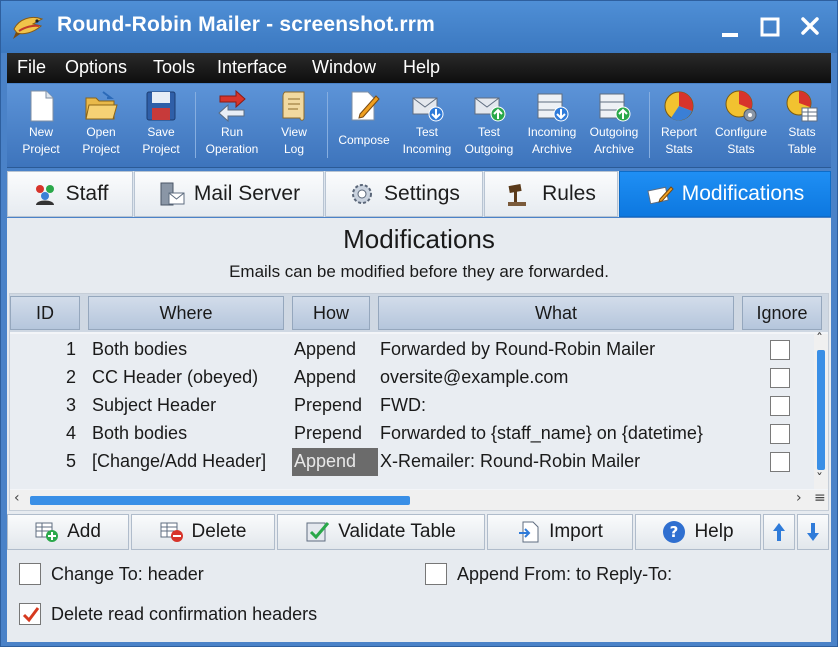  Describe the element at coordinates (44, 195) in the screenshot. I see `staff-people-icon` at that location.